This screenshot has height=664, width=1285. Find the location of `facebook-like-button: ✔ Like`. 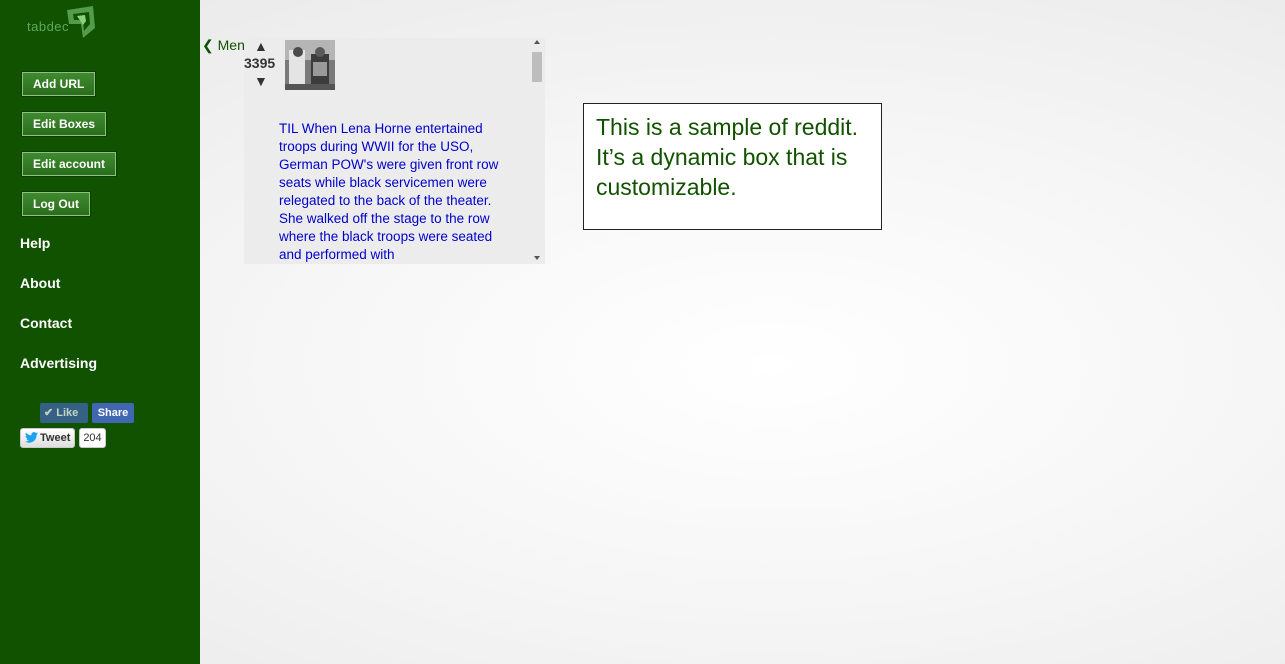

facebook-like-button: ✔ Like is located at coordinates (64, 413).